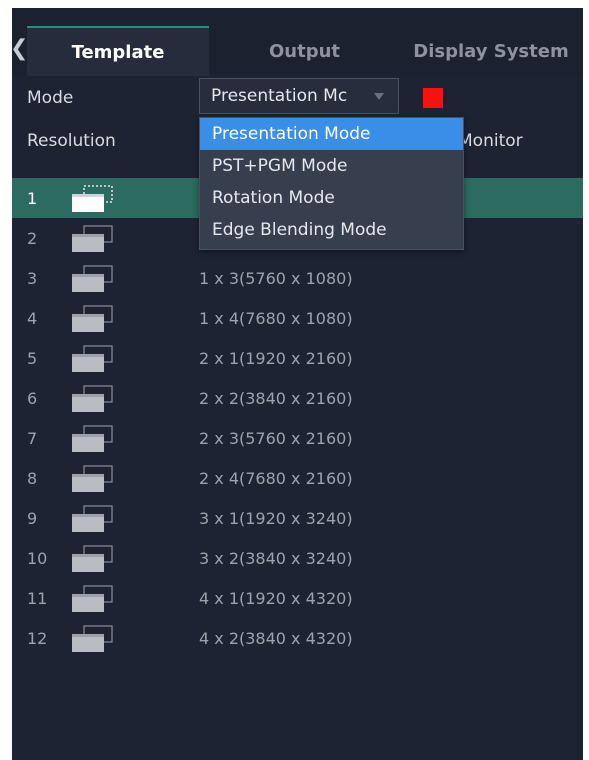 The height and width of the screenshot is (760, 589). What do you see at coordinates (50, 98) in the screenshot?
I see `mode-label: Mode` at bounding box center [50, 98].